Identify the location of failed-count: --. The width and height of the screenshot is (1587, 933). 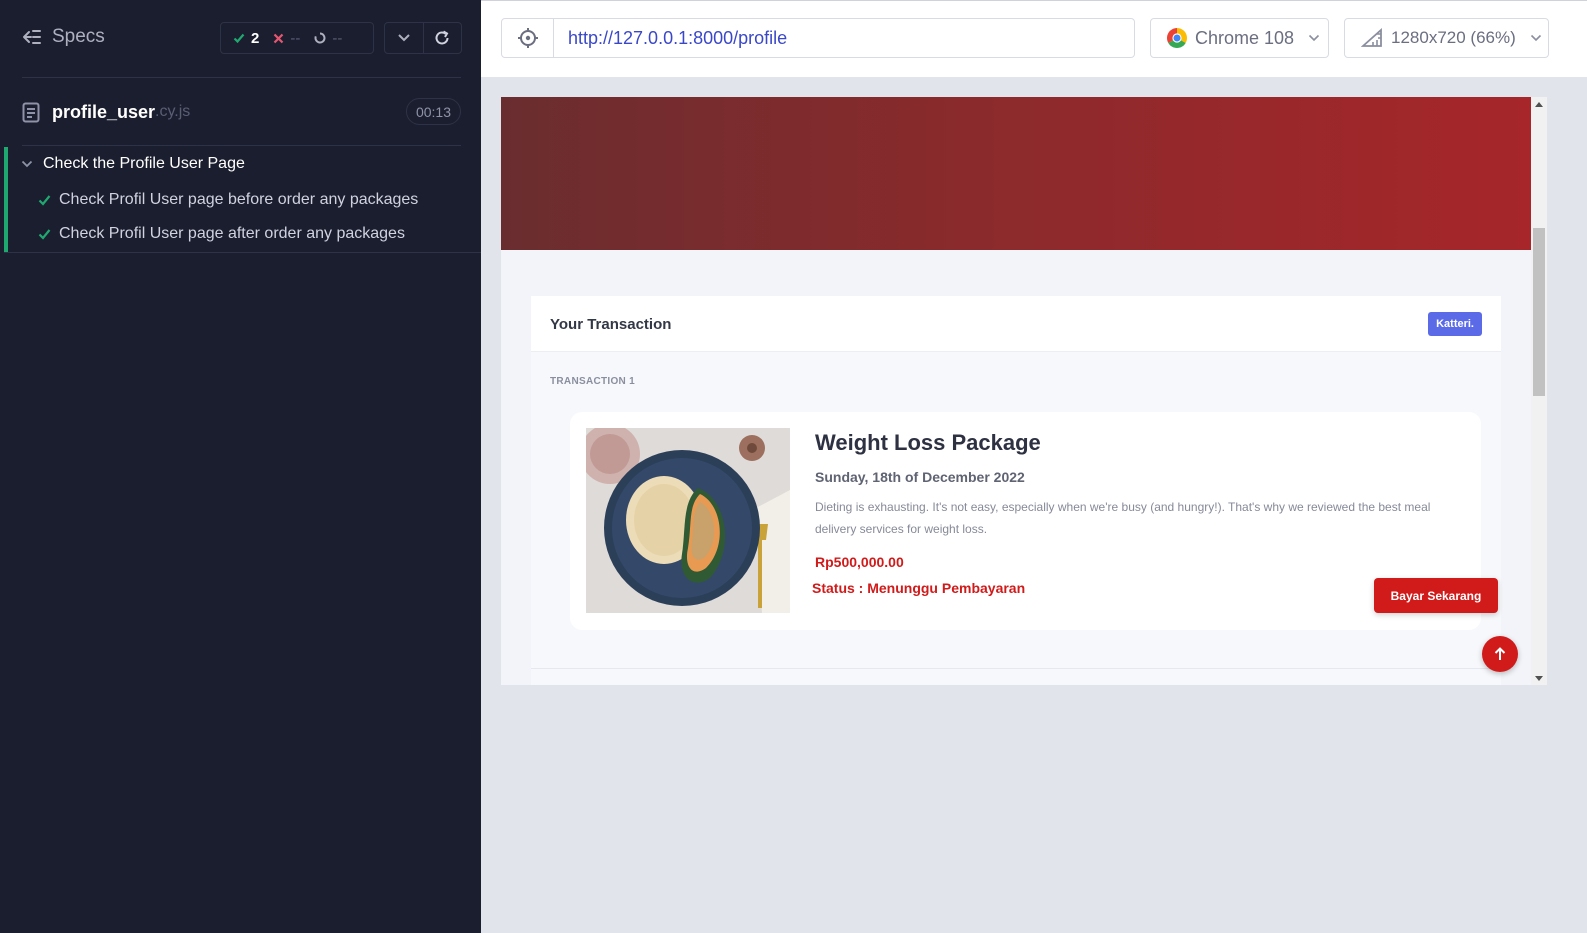
(295, 38).